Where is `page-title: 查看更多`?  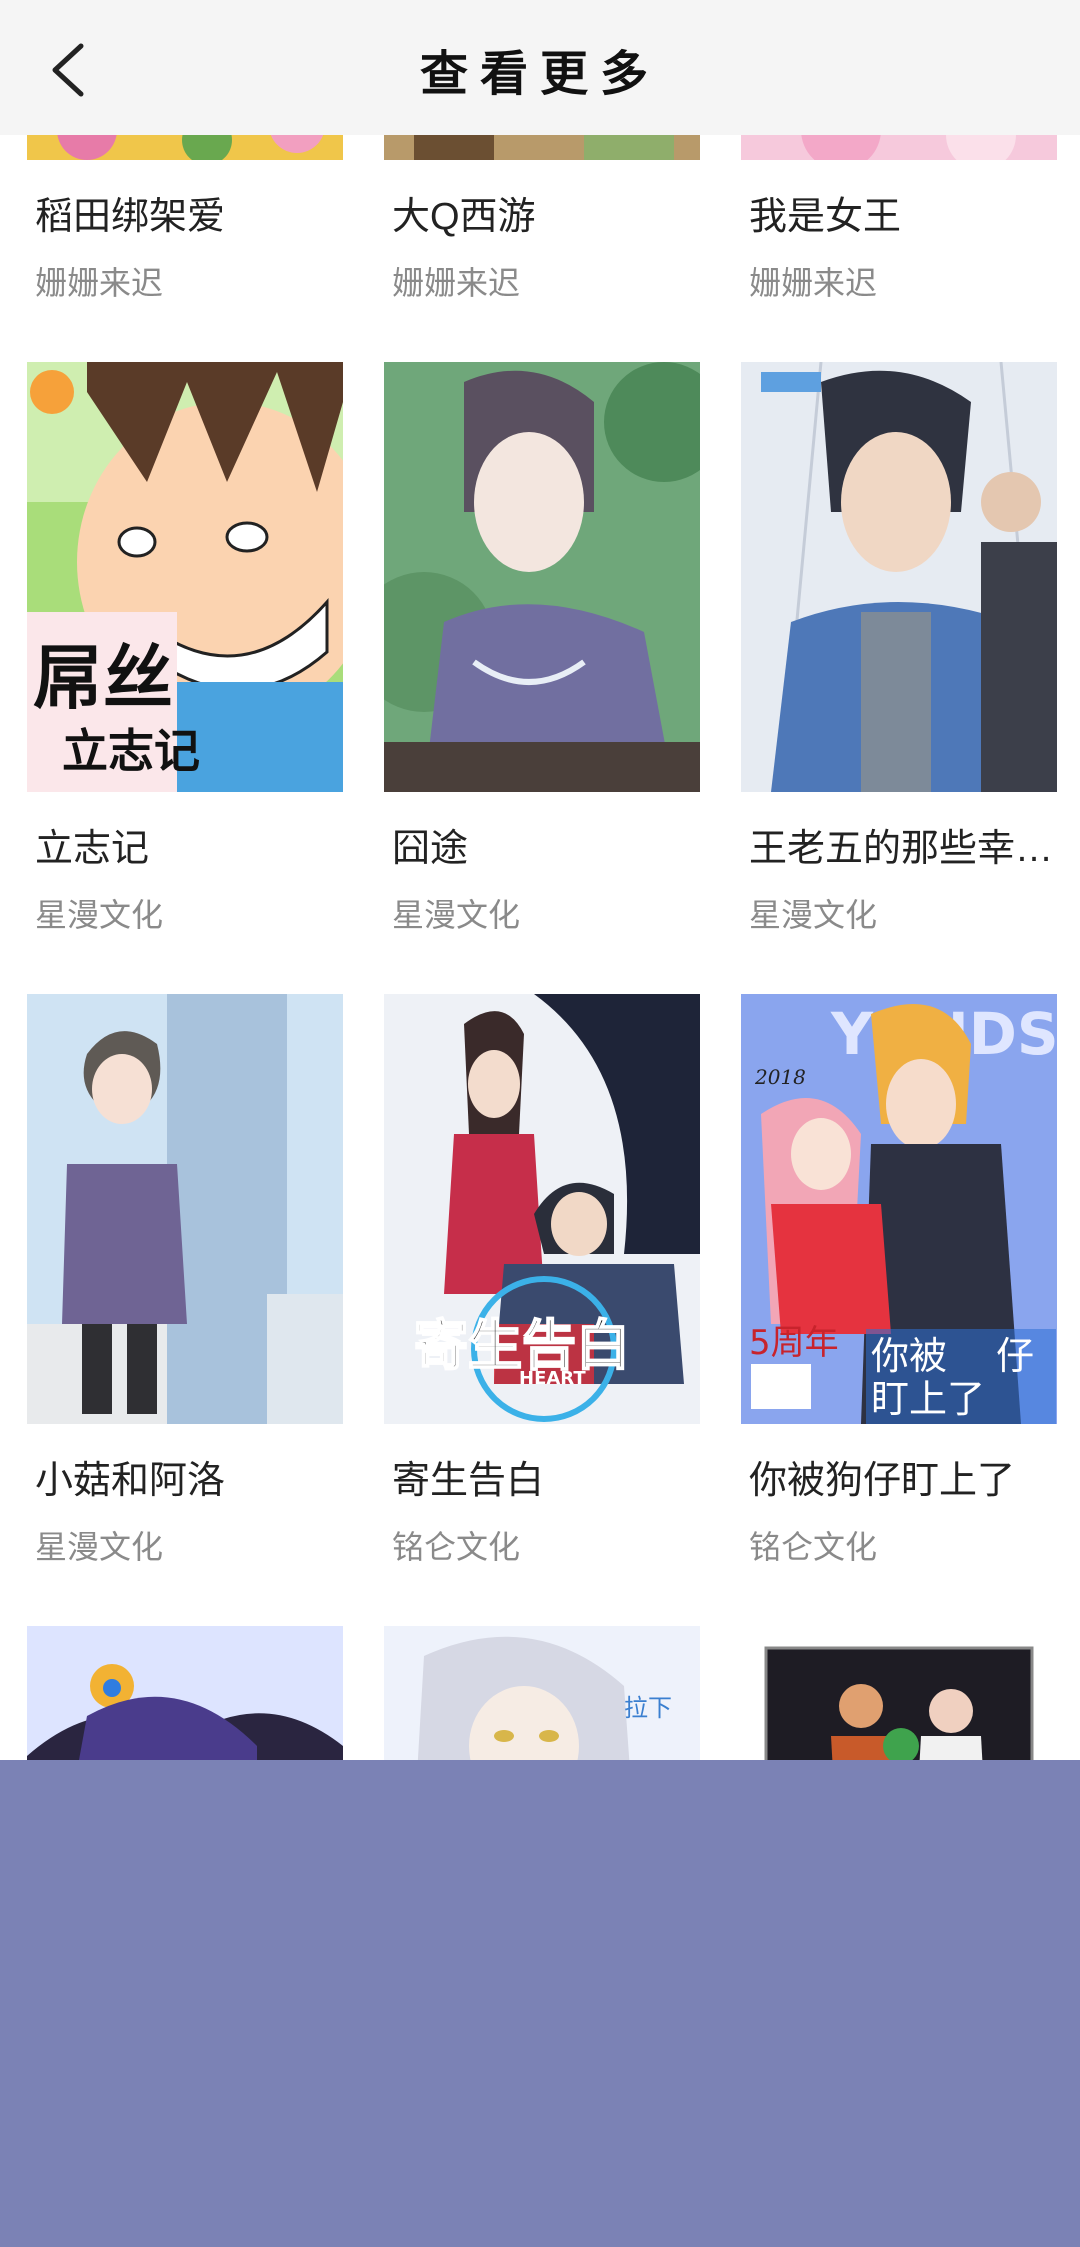 page-title: 查看更多 is located at coordinates (539, 74).